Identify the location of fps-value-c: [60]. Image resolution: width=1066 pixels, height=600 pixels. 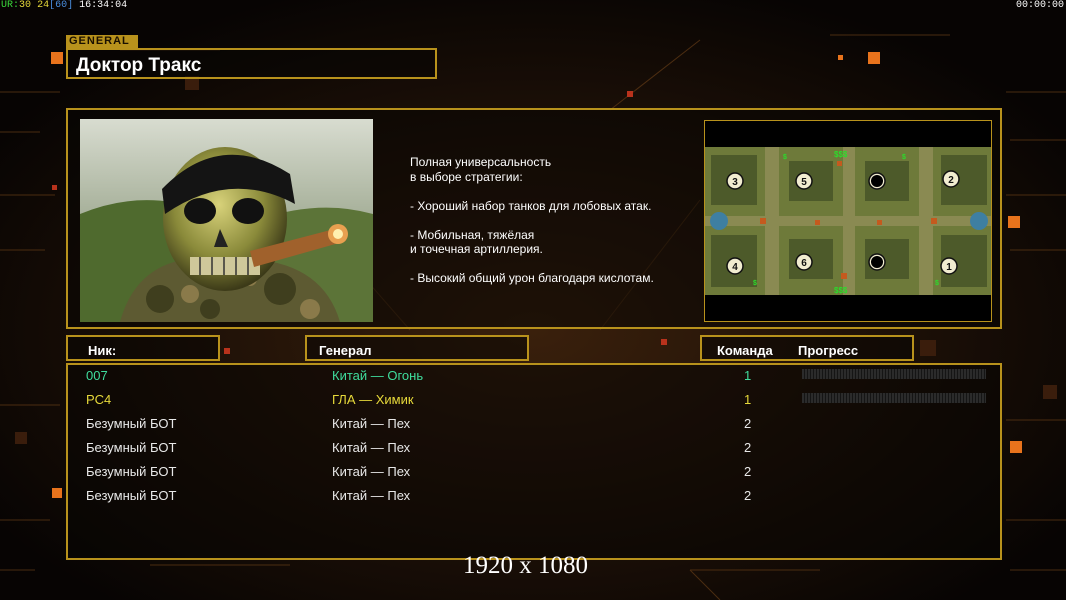
(61, 5).